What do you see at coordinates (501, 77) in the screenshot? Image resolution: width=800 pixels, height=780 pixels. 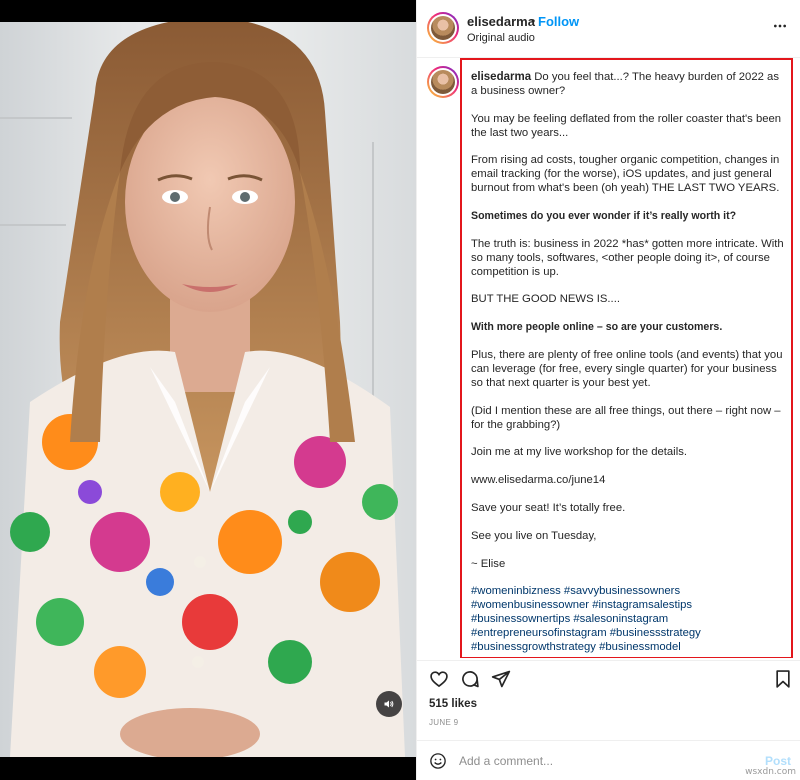 I see `caption-username: elisedarma` at bounding box center [501, 77].